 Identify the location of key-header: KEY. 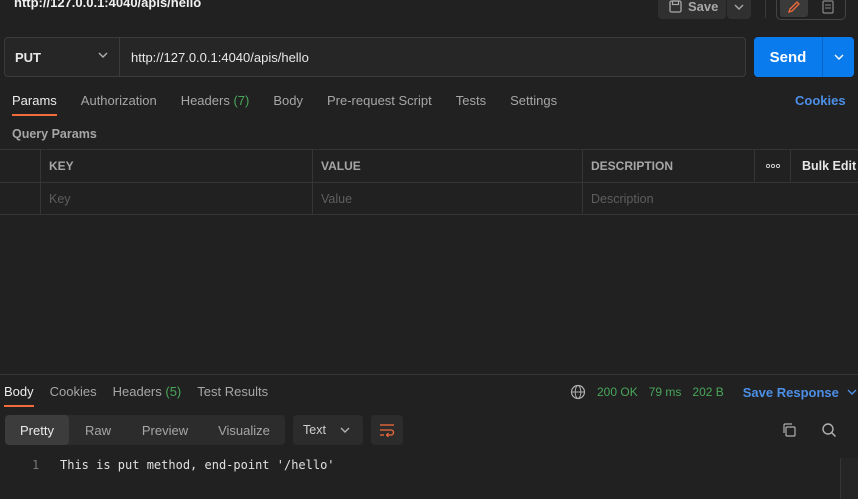
(61, 166).